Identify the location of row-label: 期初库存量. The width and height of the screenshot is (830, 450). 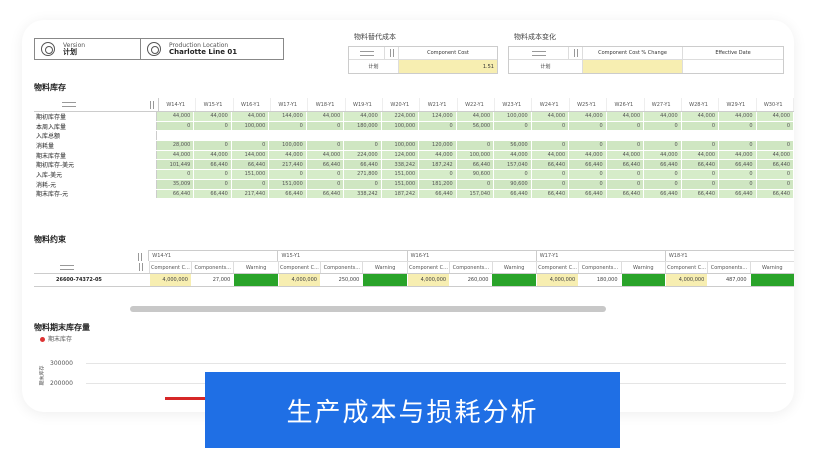
(95, 116).